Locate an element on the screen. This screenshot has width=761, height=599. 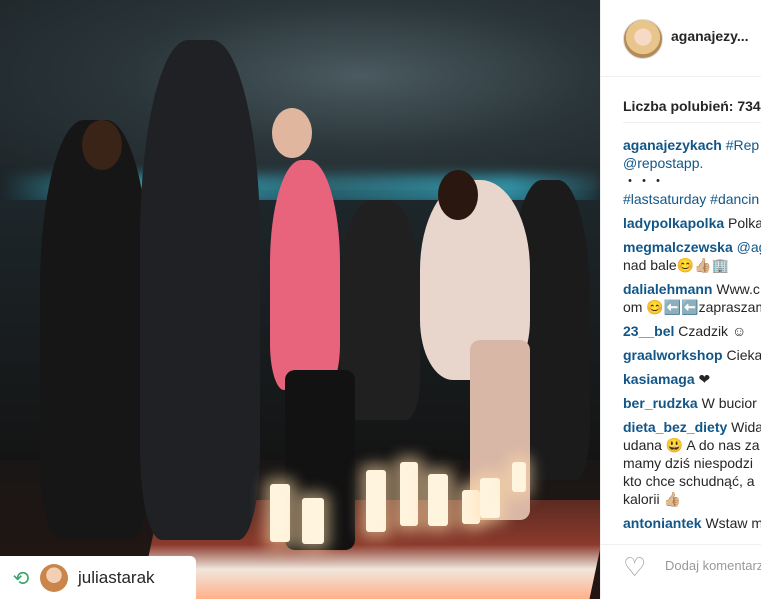
comment-user: kasiamaga is located at coordinates (659, 379).